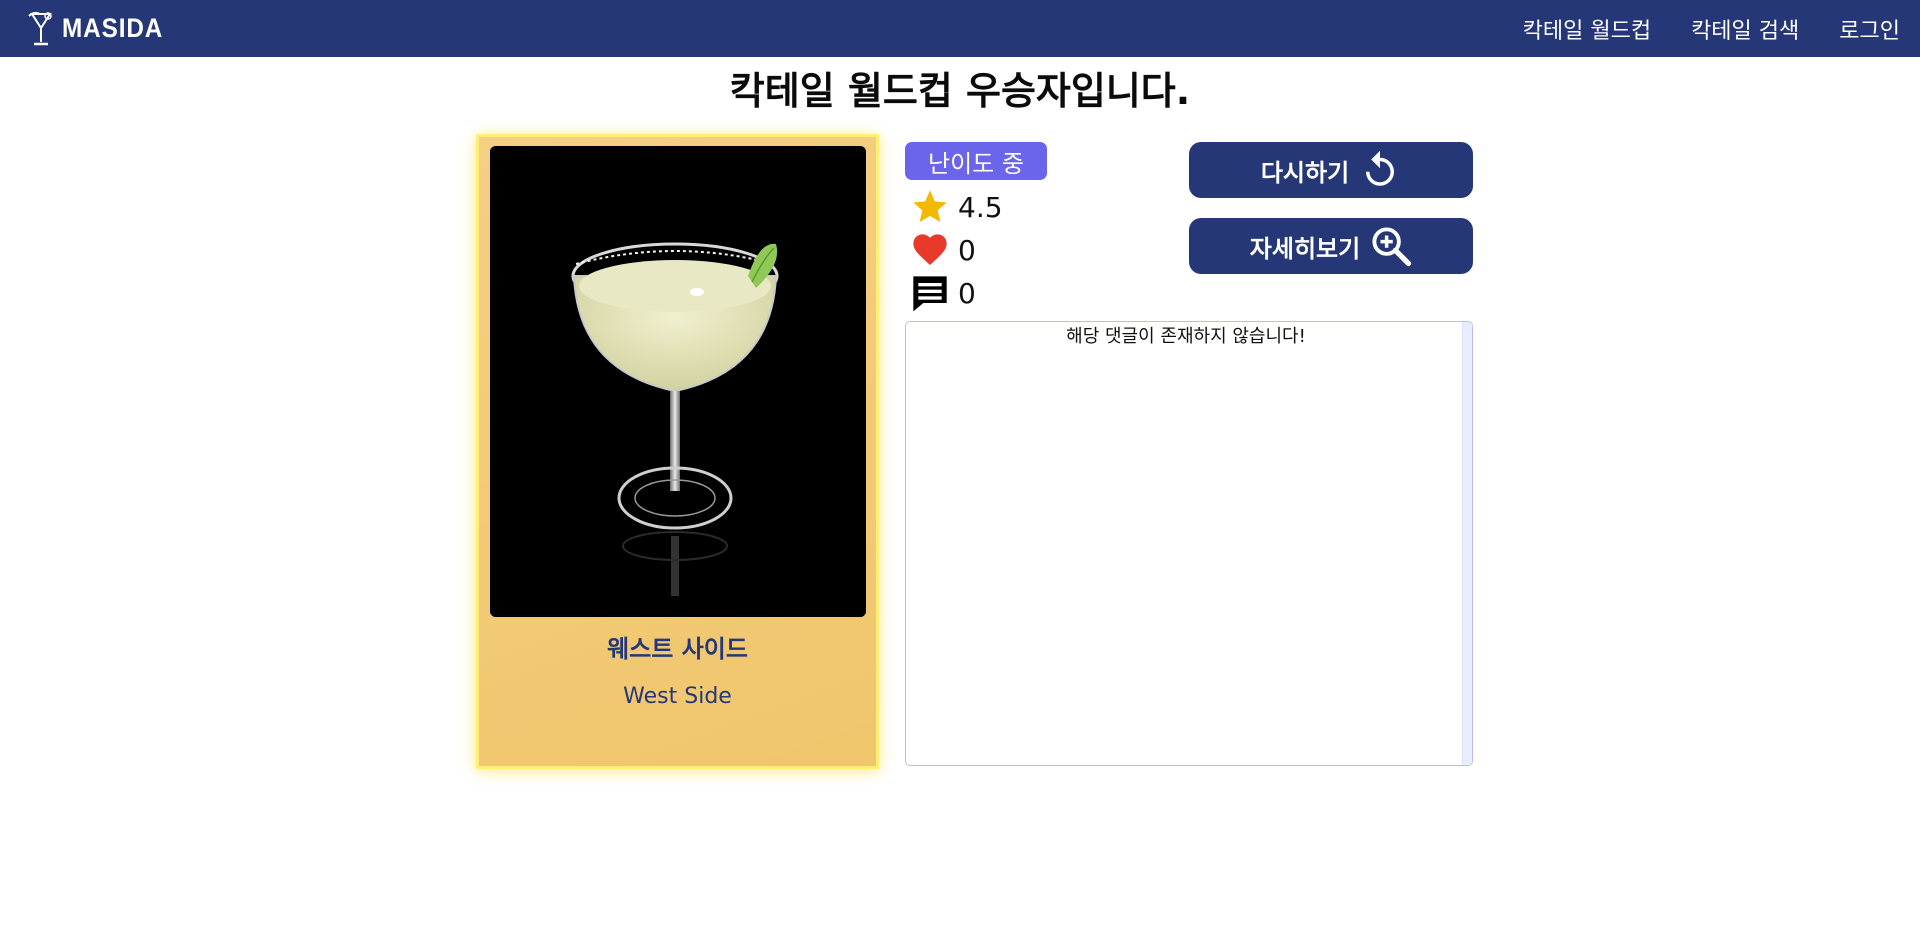 Image resolution: width=1920 pixels, height=934 pixels. I want to click on star-icon, so click(930, 206).